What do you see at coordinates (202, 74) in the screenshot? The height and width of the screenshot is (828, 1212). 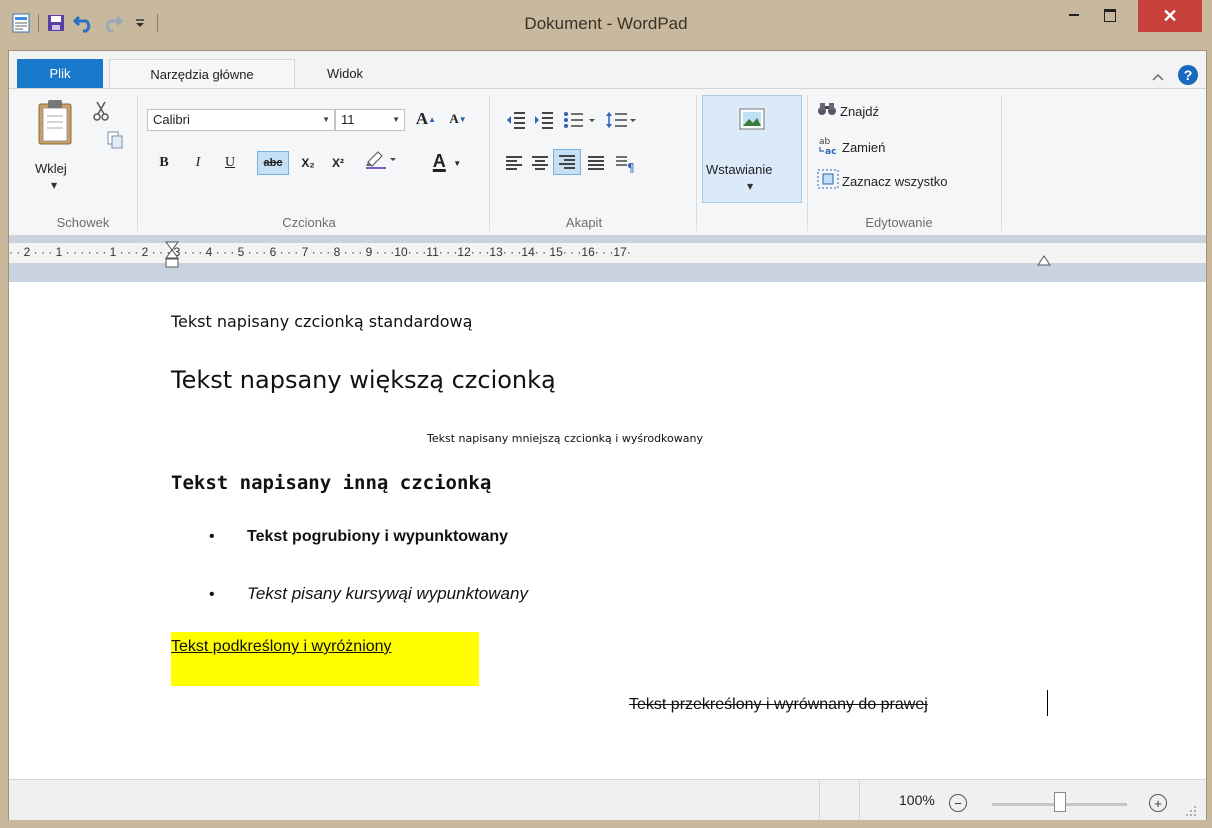 I see `tab-home: Narzędzia główne` at bounding box center [202, 74].